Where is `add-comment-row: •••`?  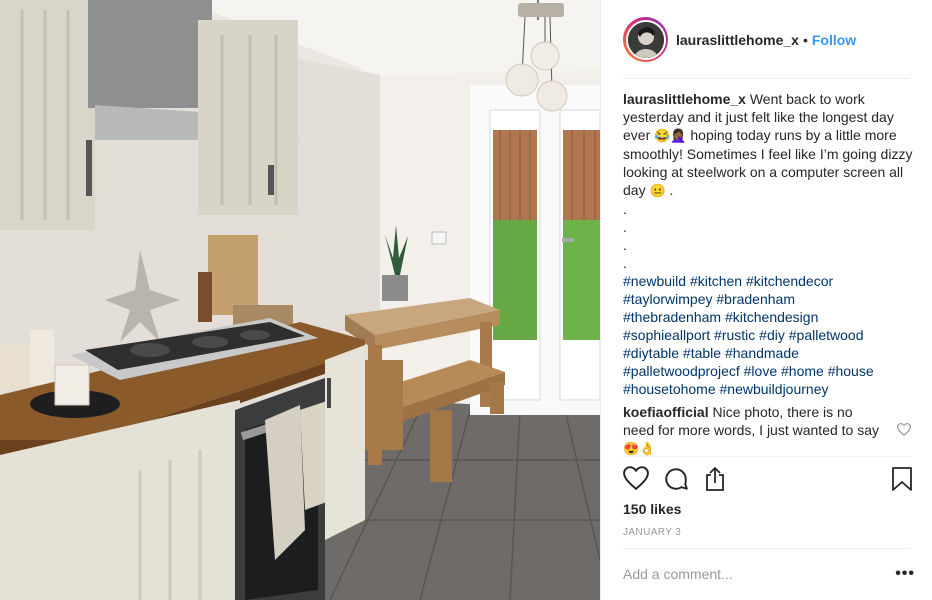
add-comment-row: ••• is located at coordinates (769, 574).